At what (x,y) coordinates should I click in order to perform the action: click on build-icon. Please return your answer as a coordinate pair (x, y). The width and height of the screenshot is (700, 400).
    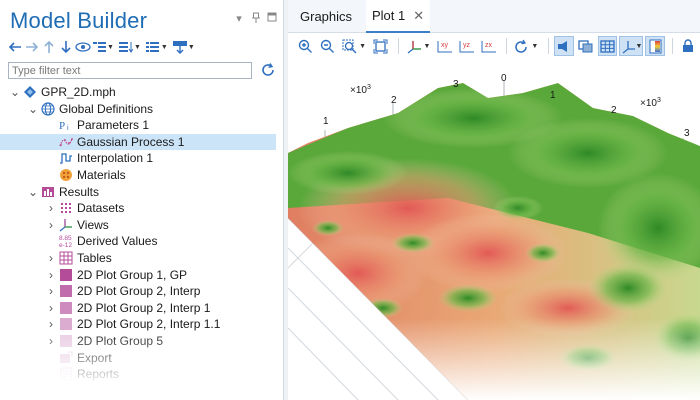
    Looking at the image, I should click on (180, 47).